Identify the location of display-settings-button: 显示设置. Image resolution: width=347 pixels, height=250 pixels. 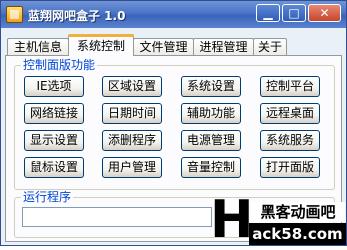
(54, 140).